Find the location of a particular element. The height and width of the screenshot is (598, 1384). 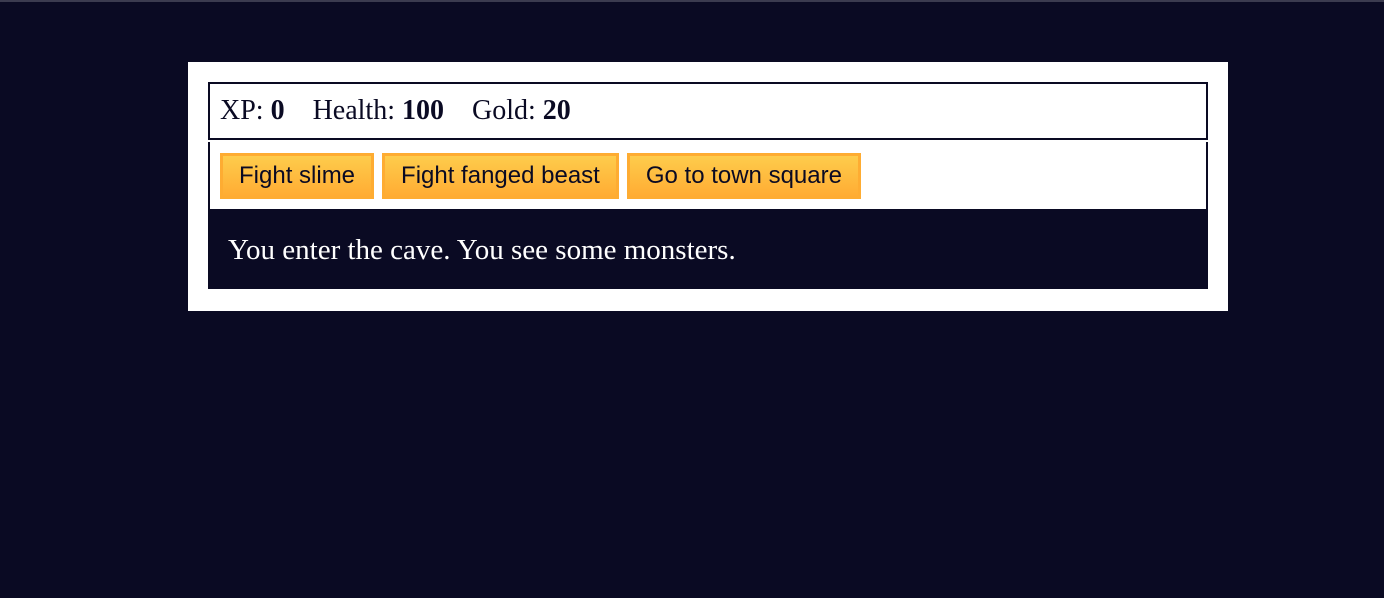

gold-stat: Gold: 20 is located at coordinates (521, 111).